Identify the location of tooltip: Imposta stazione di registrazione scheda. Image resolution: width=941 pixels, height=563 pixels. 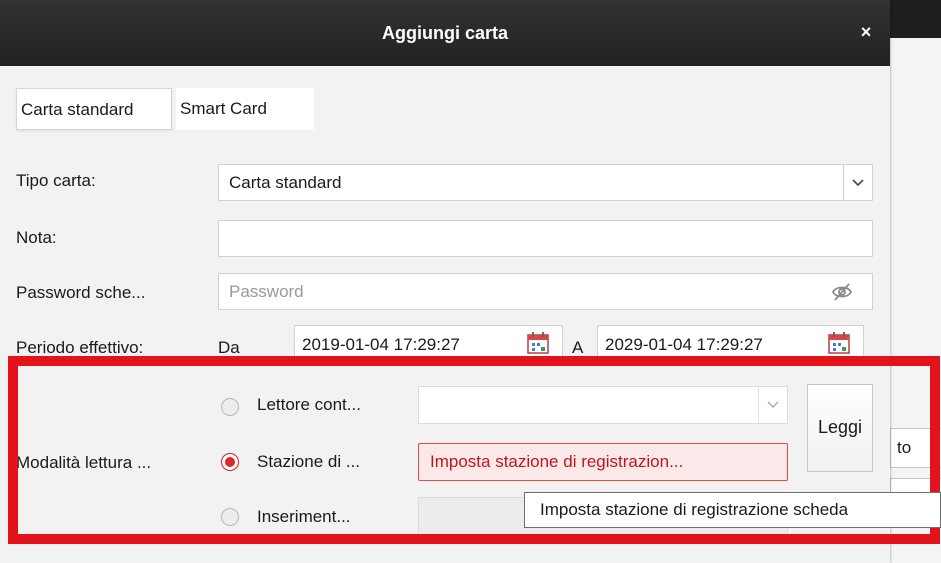
(732, 510).